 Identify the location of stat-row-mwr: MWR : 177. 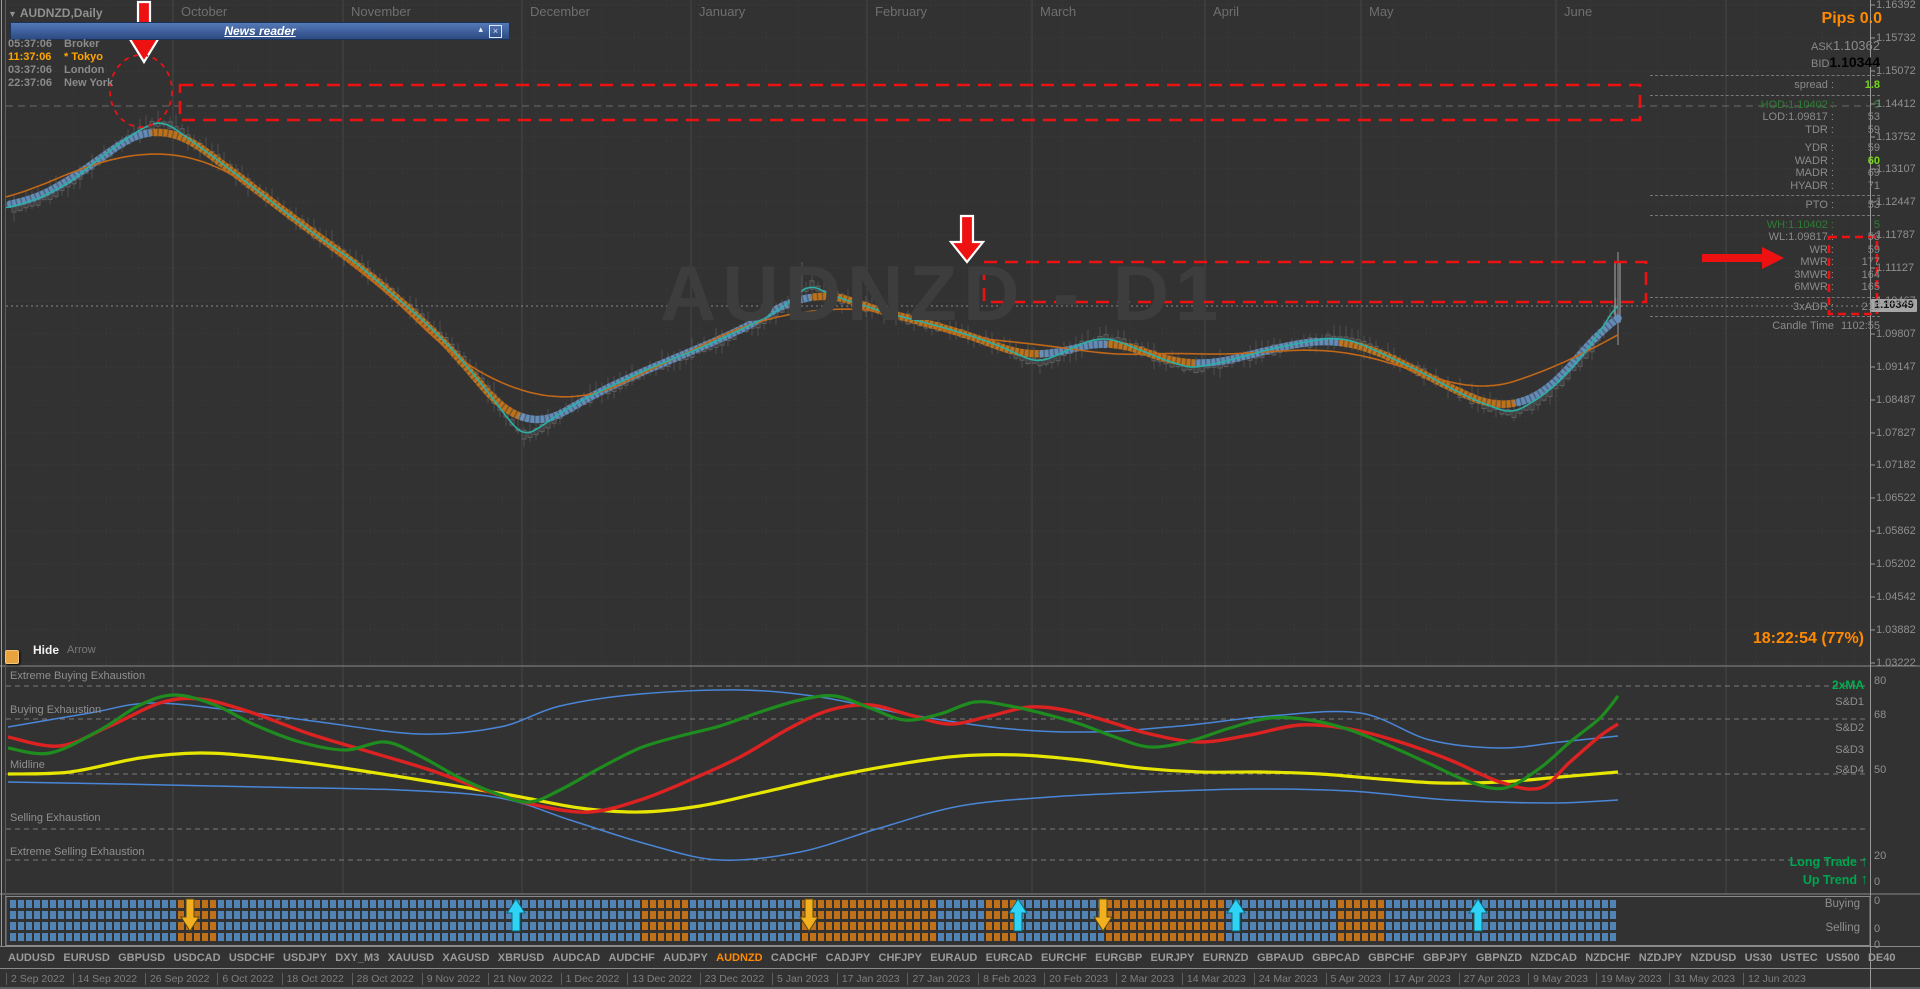
(1765, 262).